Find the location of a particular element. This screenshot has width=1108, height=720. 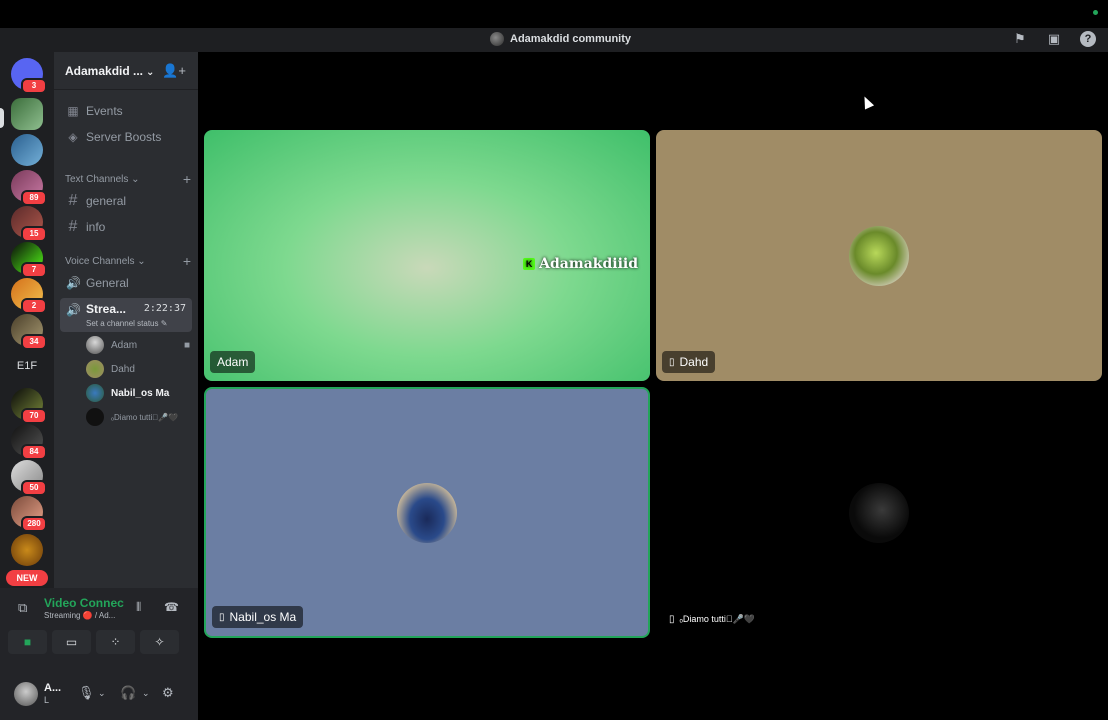

tile-label: ▯ ₒDiamo tutti🏻‍🎤🖤 is located at coordinates (712, 619).